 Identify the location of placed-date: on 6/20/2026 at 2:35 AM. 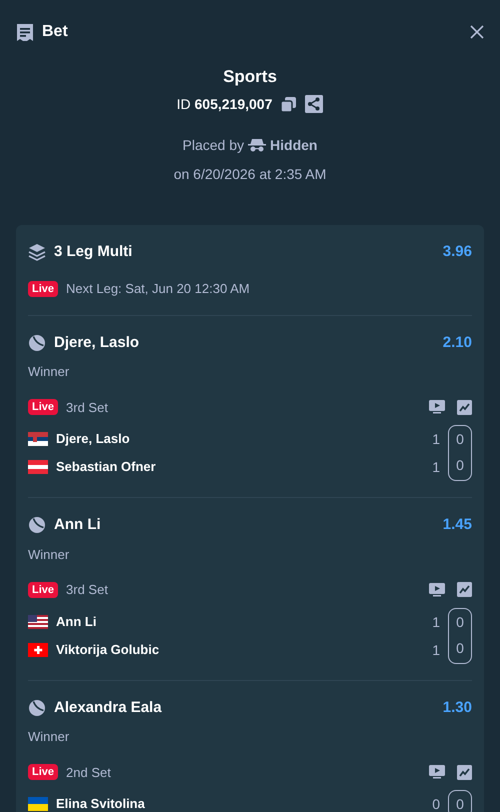
(250, 174).